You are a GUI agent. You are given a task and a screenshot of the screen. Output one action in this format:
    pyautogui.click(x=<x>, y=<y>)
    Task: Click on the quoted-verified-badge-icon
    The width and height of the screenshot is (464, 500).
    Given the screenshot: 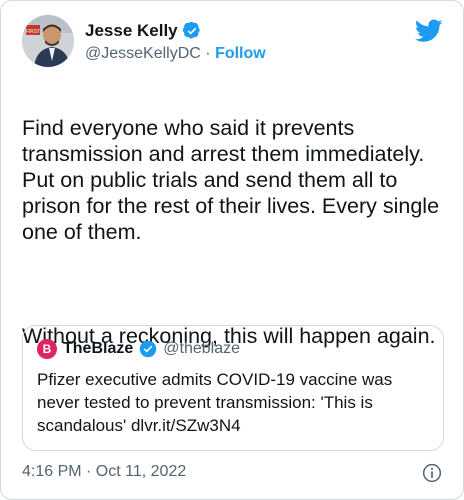 What is the action you would take?
    pyautogui.click(x=148, y=349)
    